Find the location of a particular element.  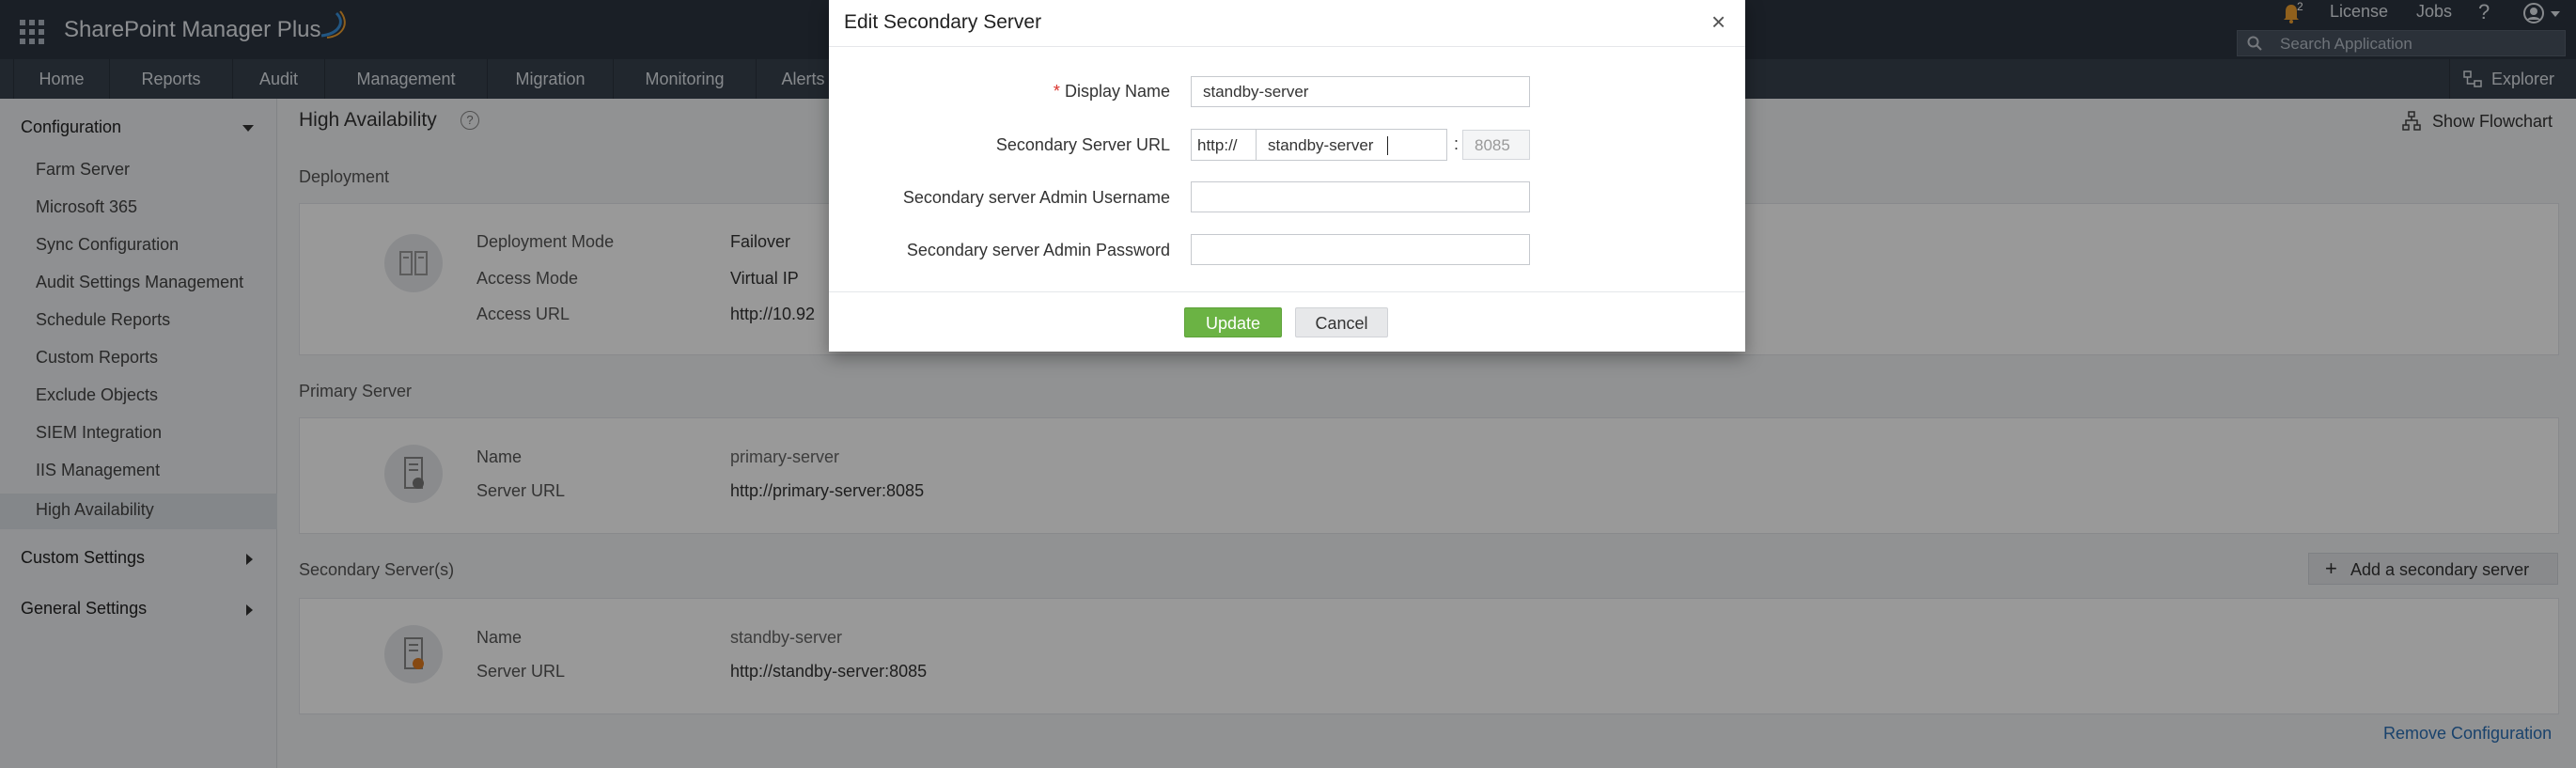

url-protocol-prefix: http:// is located at coordinates (1224, 145).